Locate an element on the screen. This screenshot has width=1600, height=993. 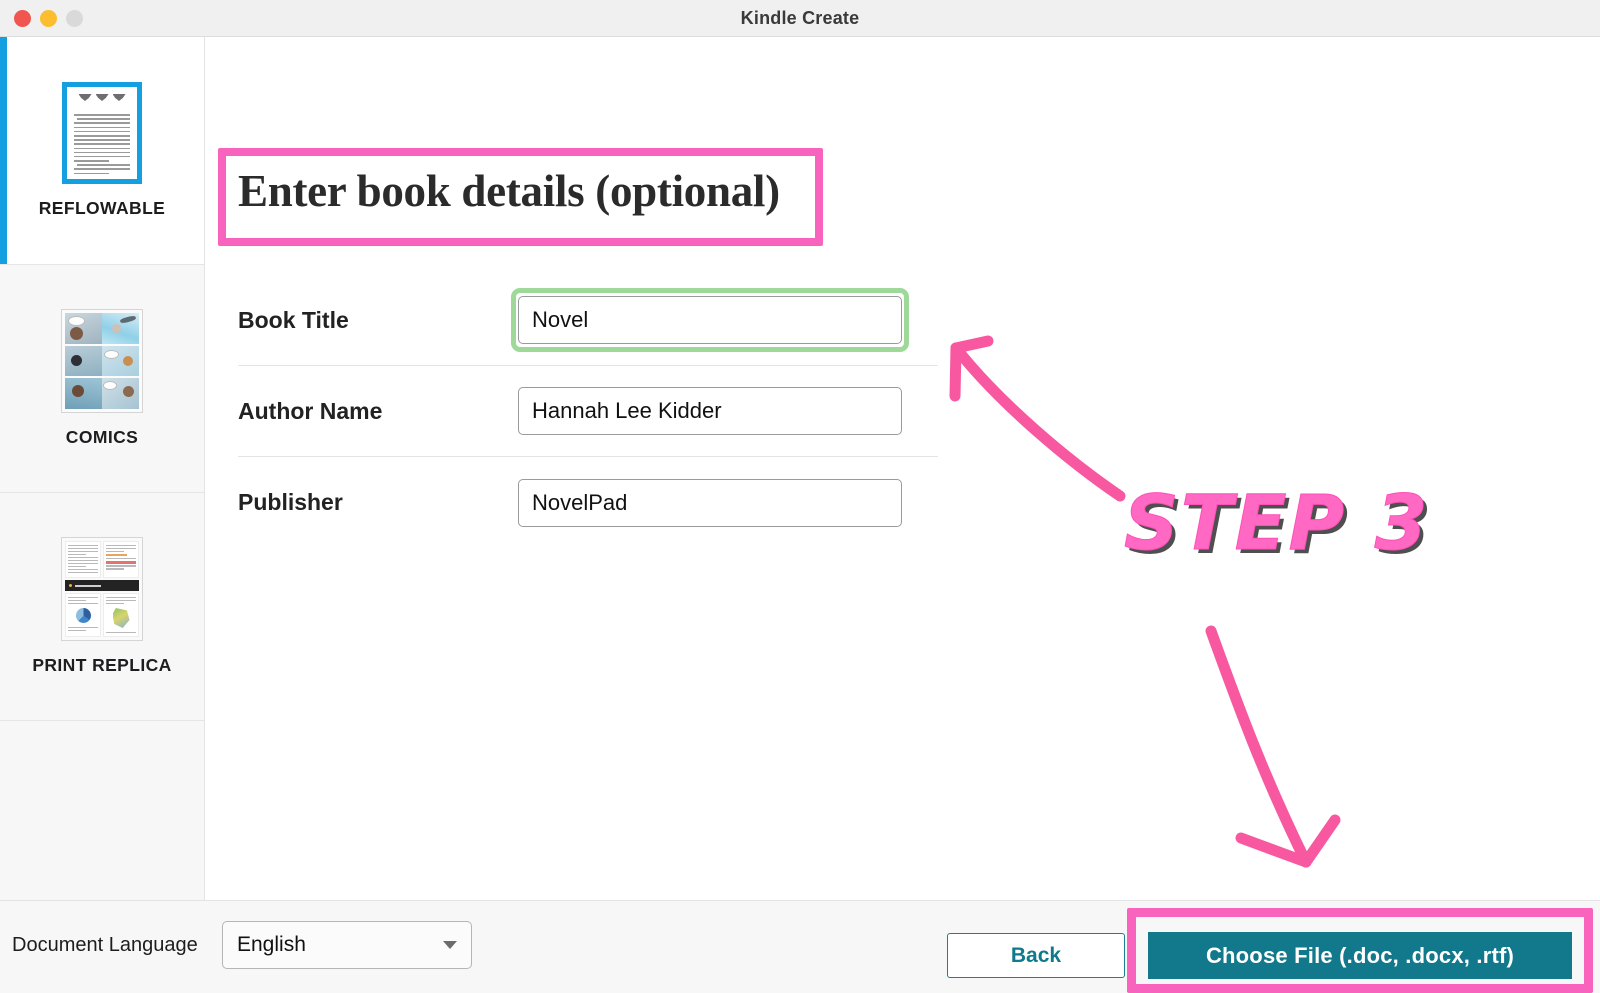
publisher-field-wrap: NovelPad is located at coordinates (710, 502).